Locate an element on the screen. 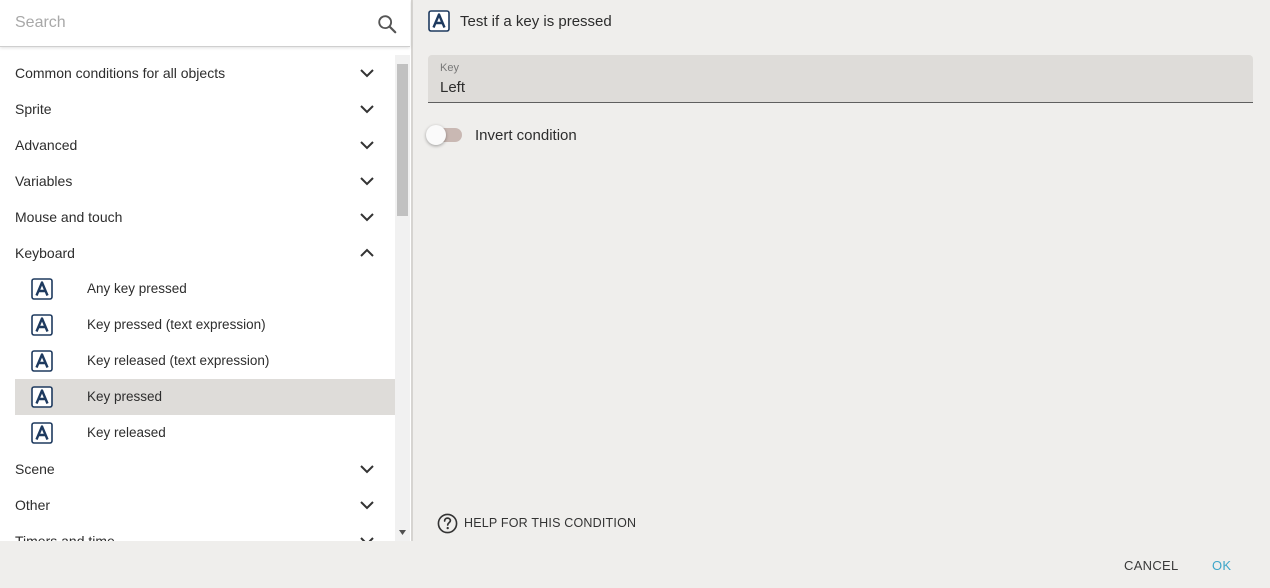 This screenshot has height=588, width=1270. invert-condition-toggle is located at coordinates (444, 135).